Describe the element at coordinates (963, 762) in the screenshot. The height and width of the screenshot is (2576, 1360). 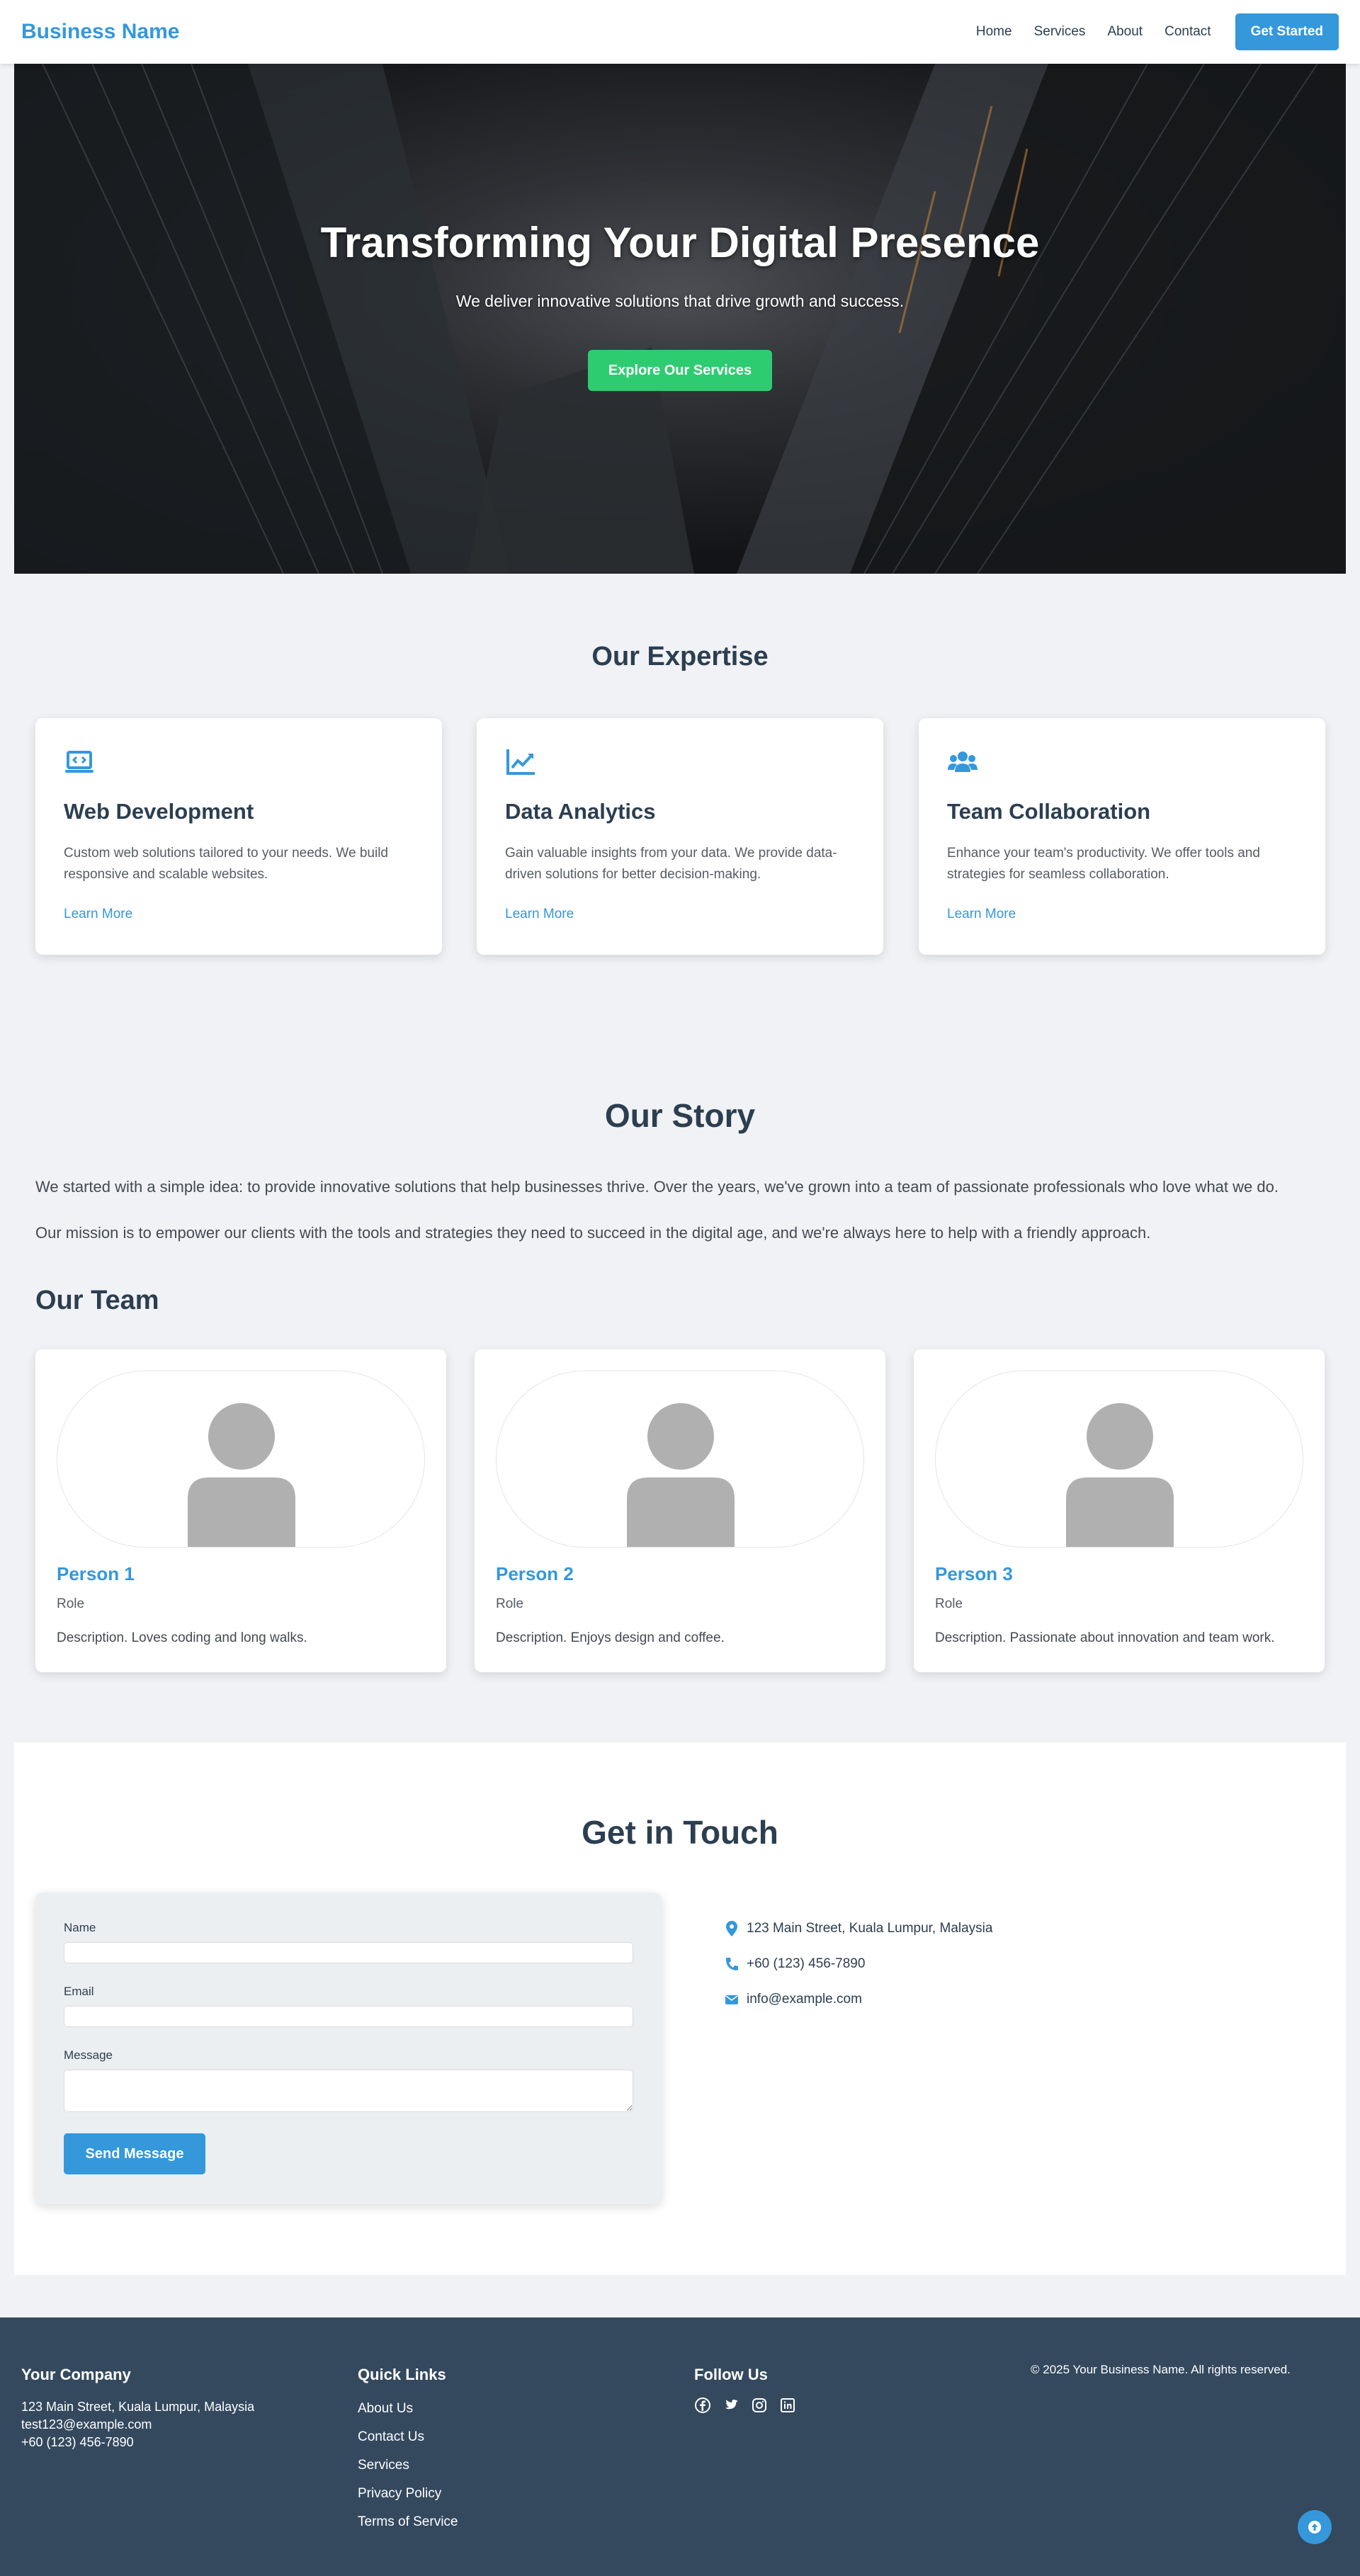
I see `users-icon` at that location.